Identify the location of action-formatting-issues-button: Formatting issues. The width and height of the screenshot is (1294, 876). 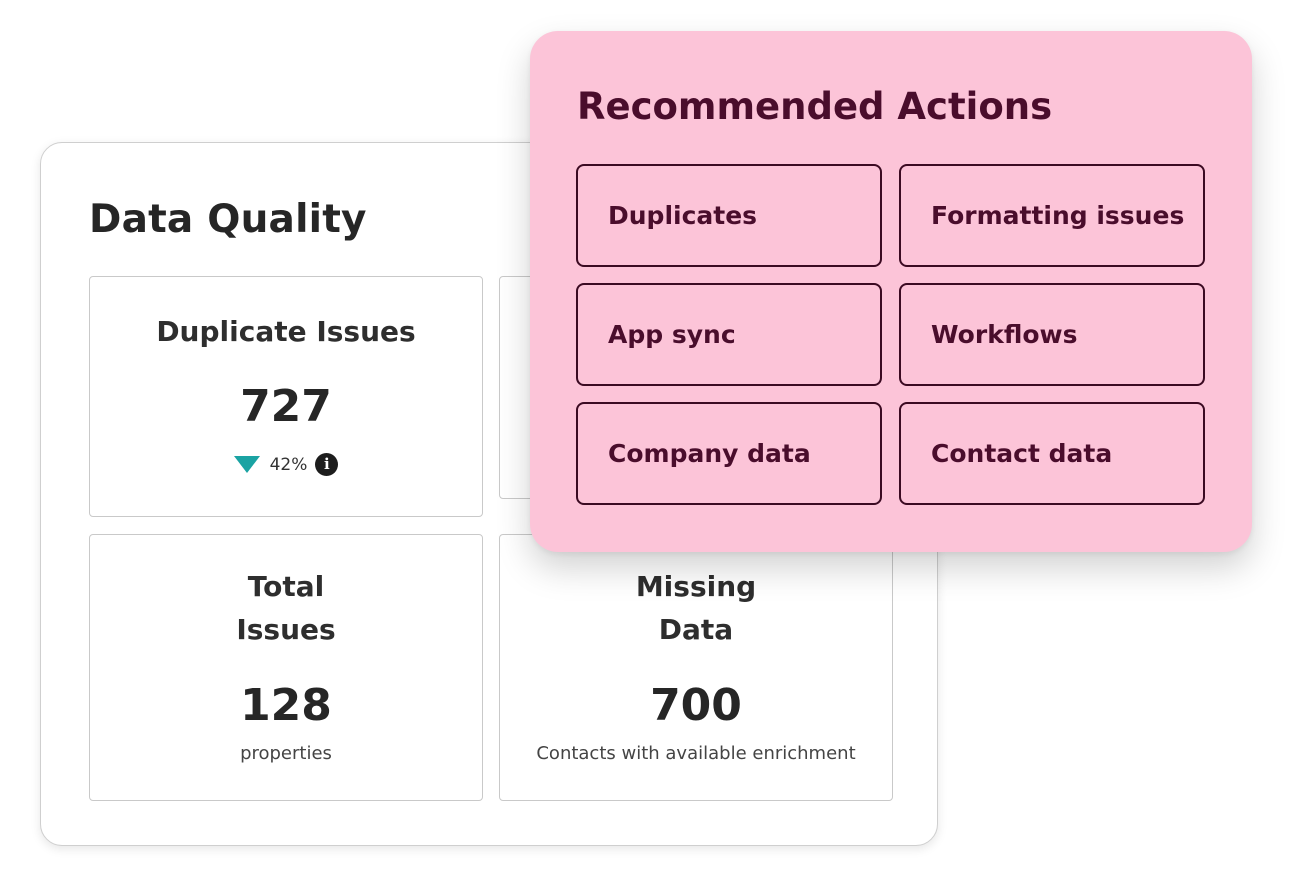
(1052, 215).